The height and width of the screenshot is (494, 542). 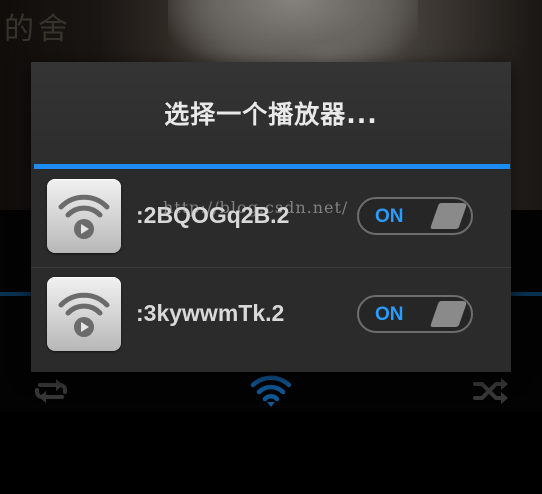 I want to click on device-name: :3kywwmTk.2, so click(x=210, y=313).